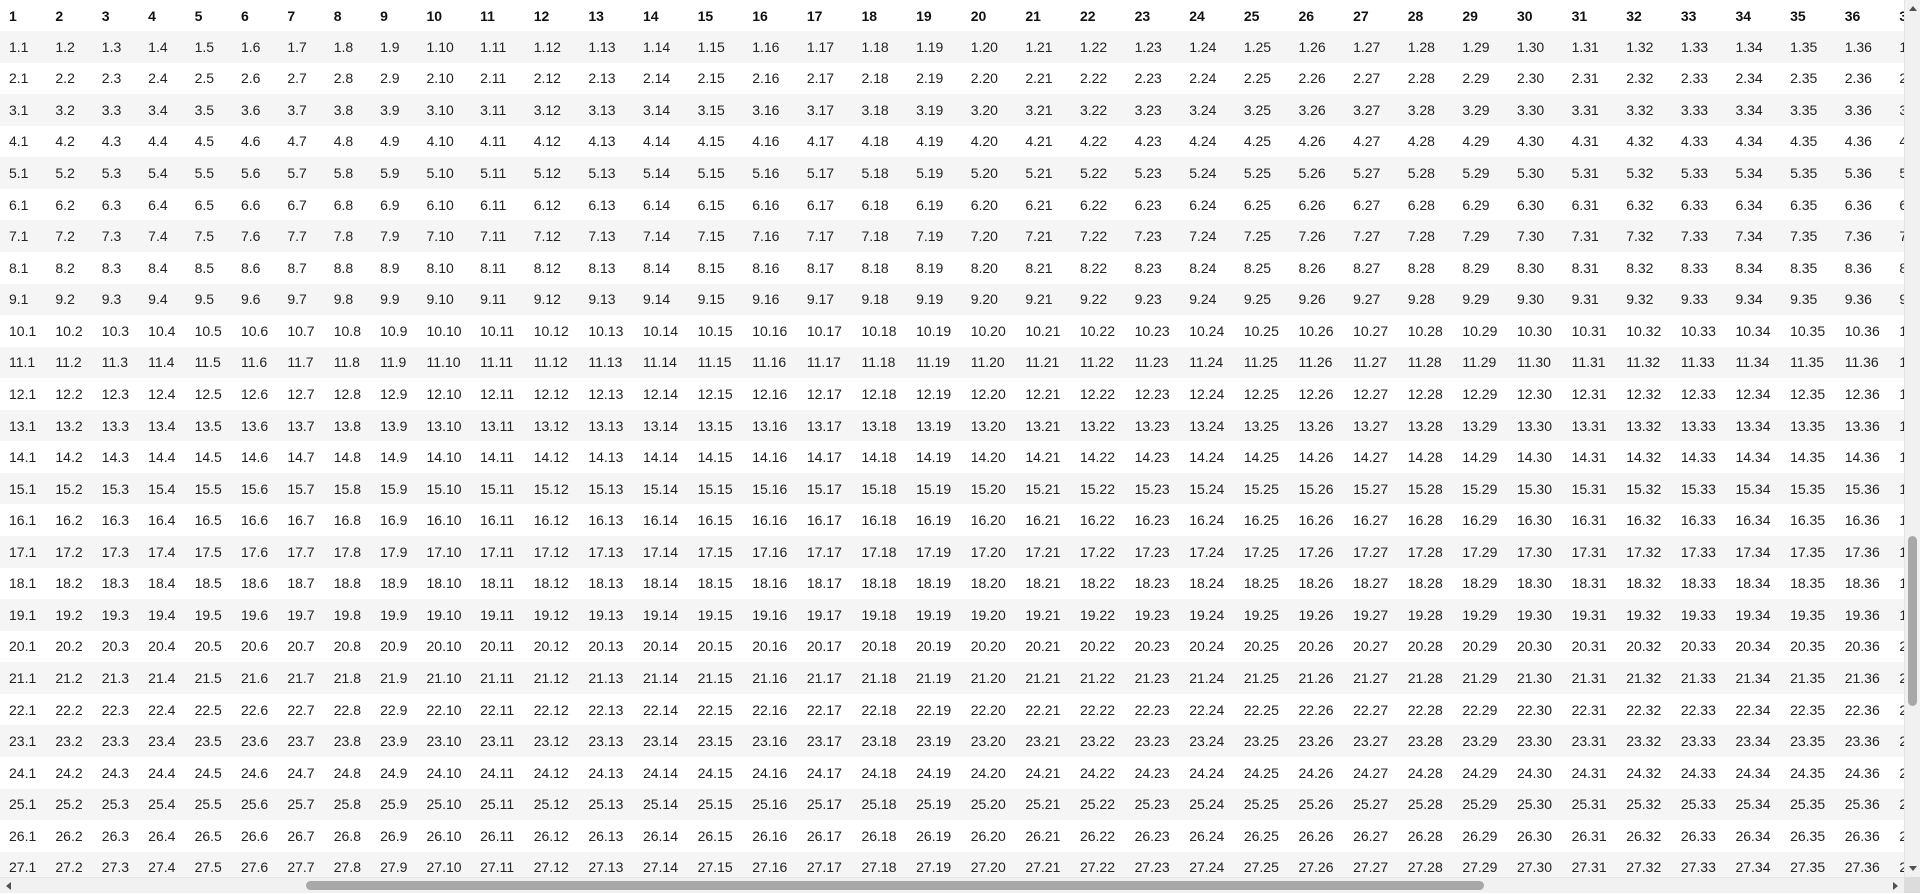 The width and height of the screenshot is (1920, 894). I want to click on horizontal-scrollbar, so click(952, 885).